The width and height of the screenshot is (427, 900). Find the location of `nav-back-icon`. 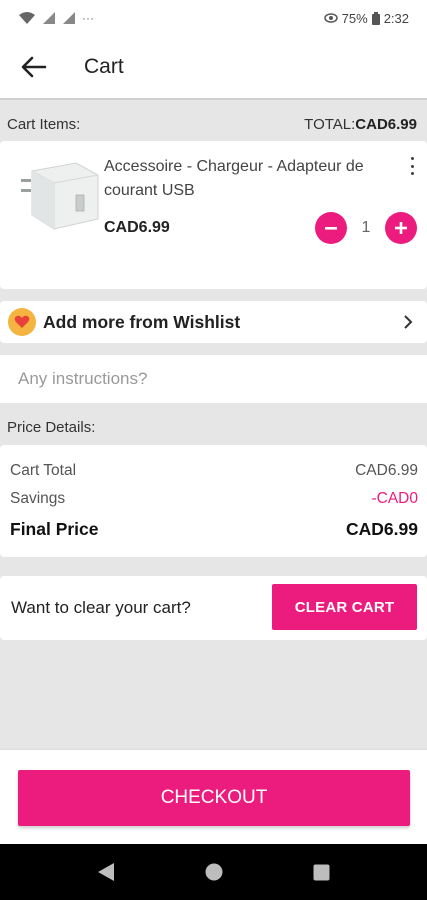

nav-back-icon is located at coordinates (106, 872).